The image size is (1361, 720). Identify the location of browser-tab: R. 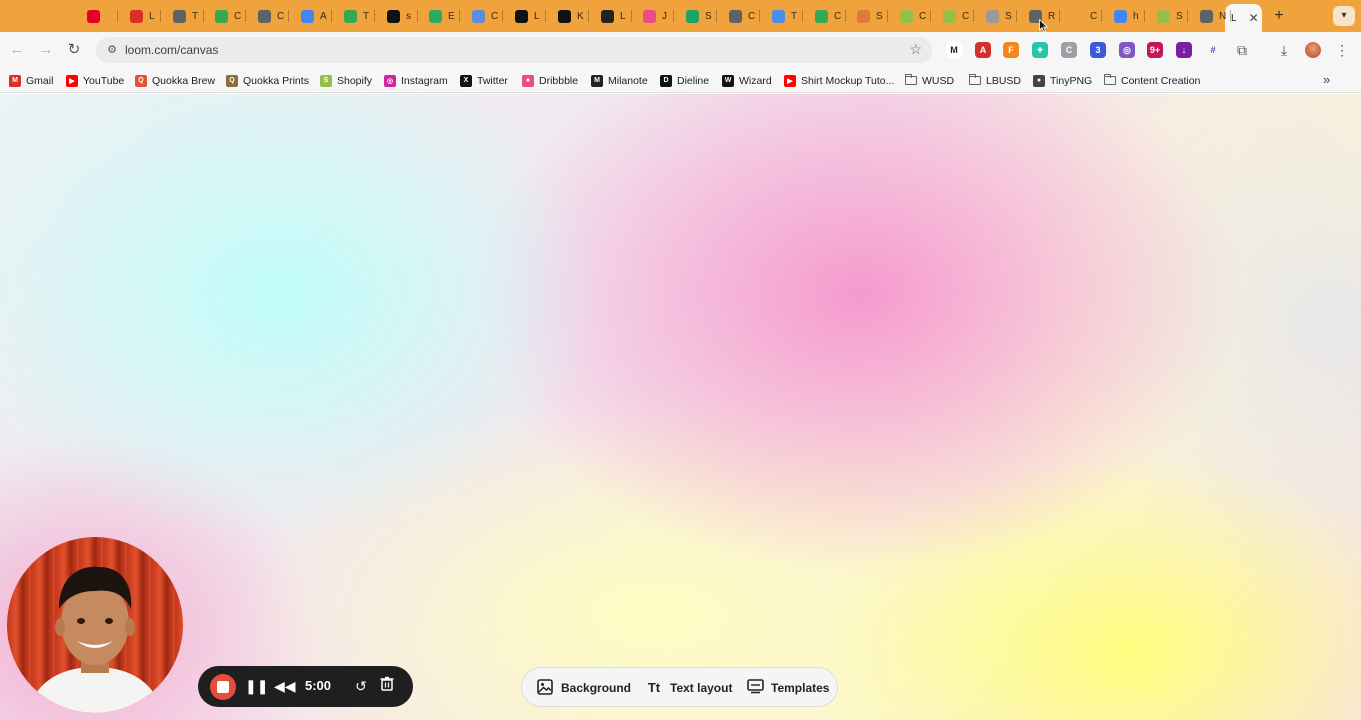
(1037, 16).